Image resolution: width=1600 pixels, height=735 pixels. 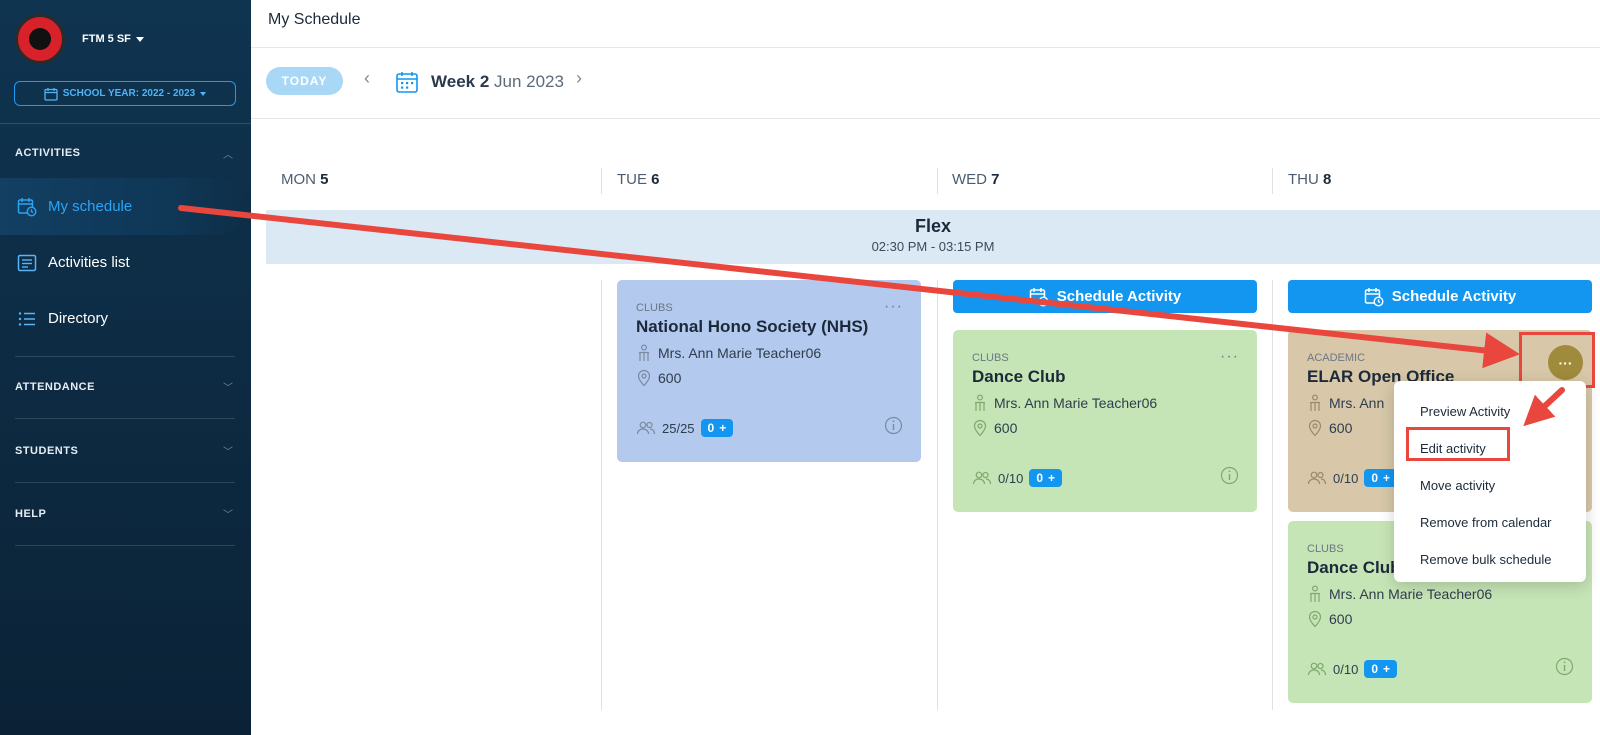 I want to click on flex-period-band: Flex 02:30 PM - 03:15 PM, so click(x=933, y=237).